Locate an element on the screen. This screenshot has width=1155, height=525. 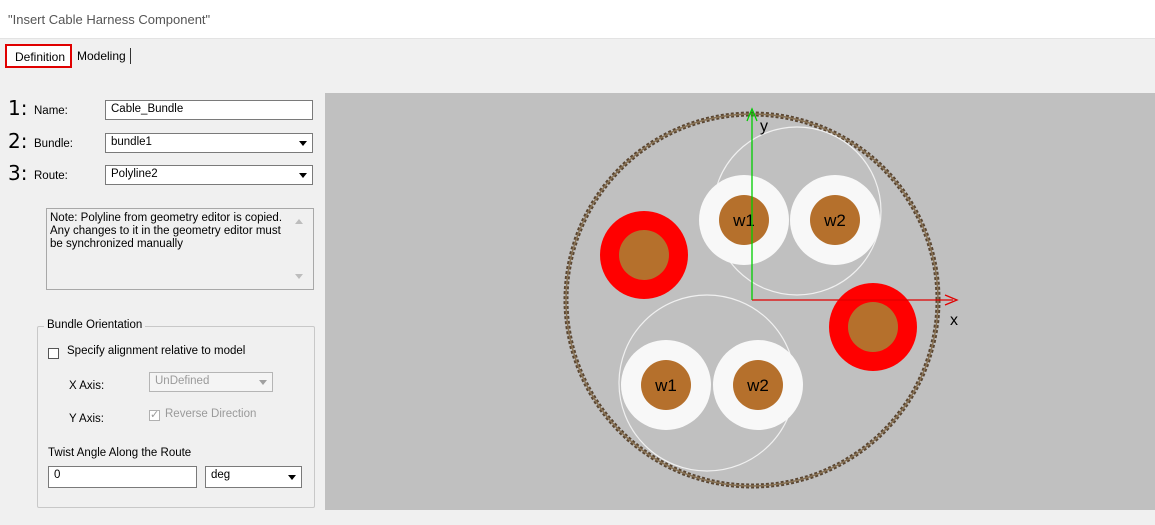
x-axis-label: X Axis: is located at coordinates (87, 386).